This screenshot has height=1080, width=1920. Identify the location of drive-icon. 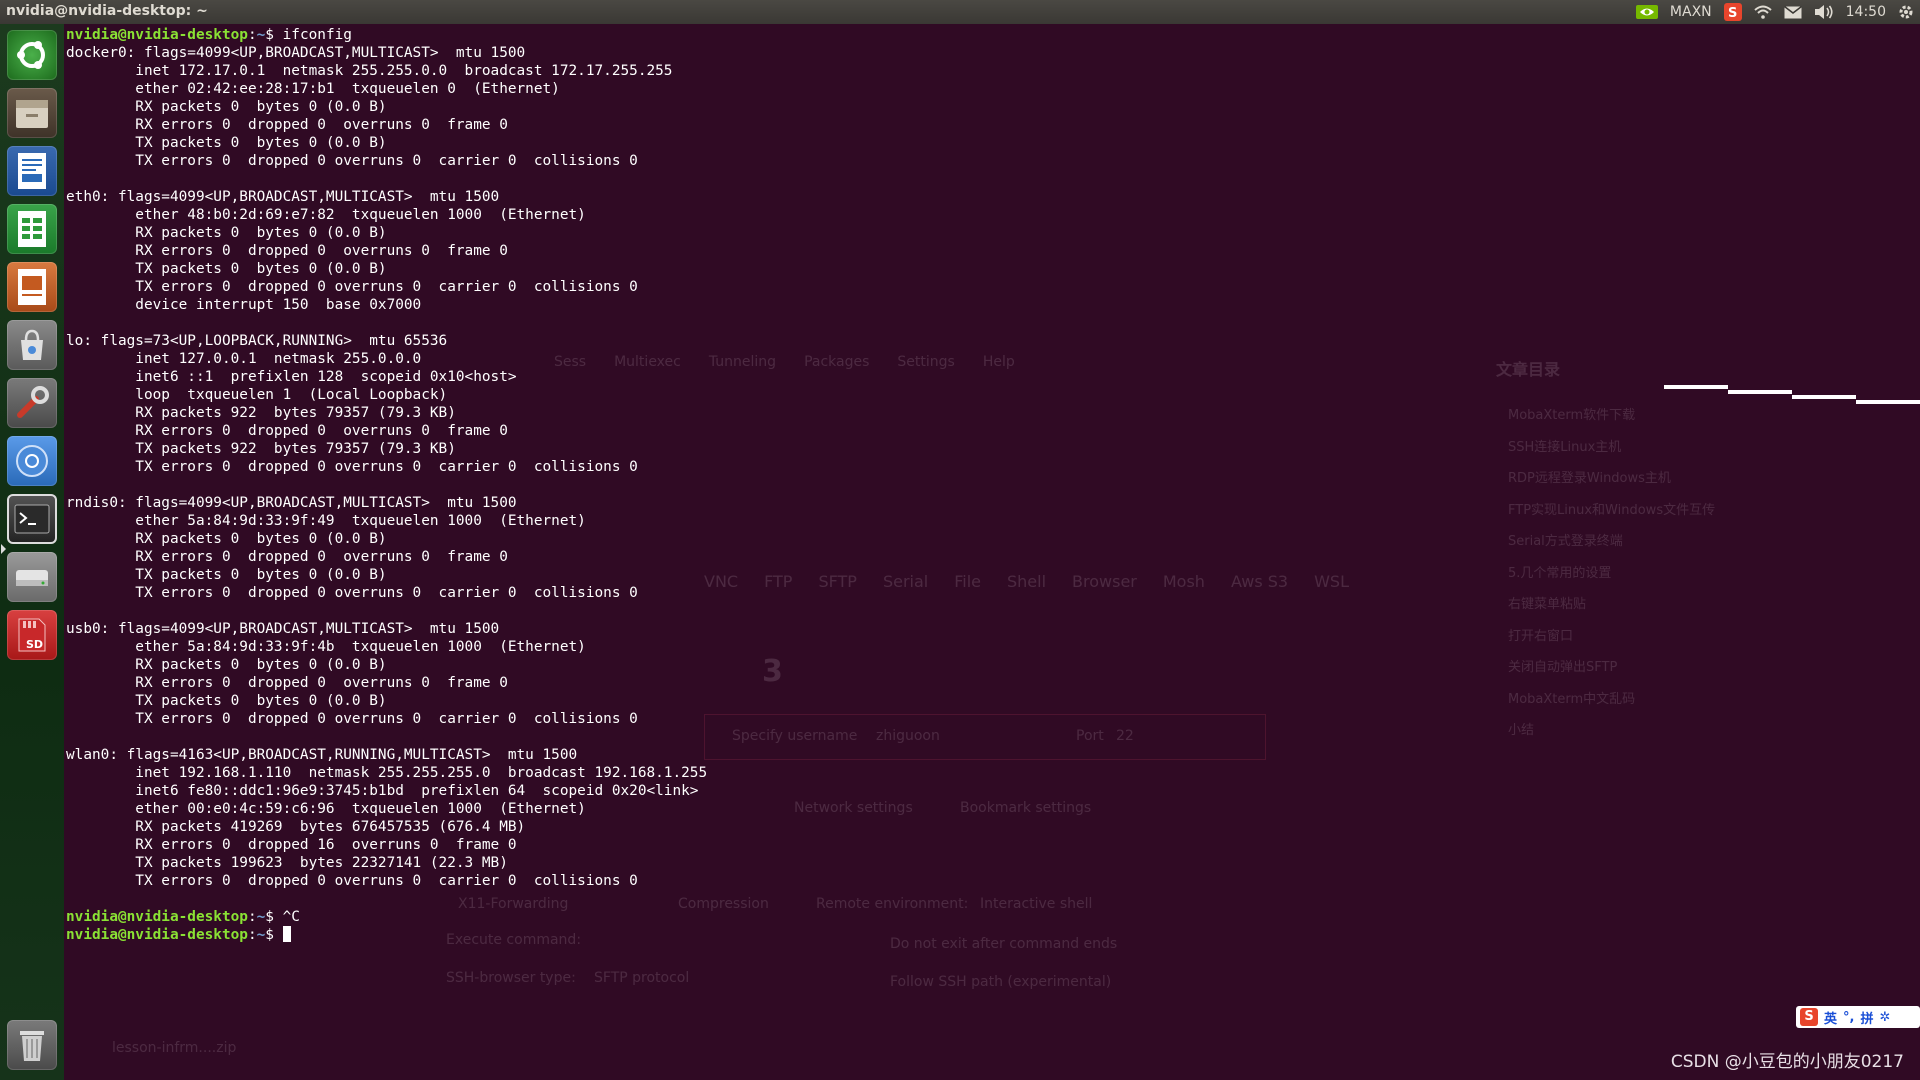
(32, 577).